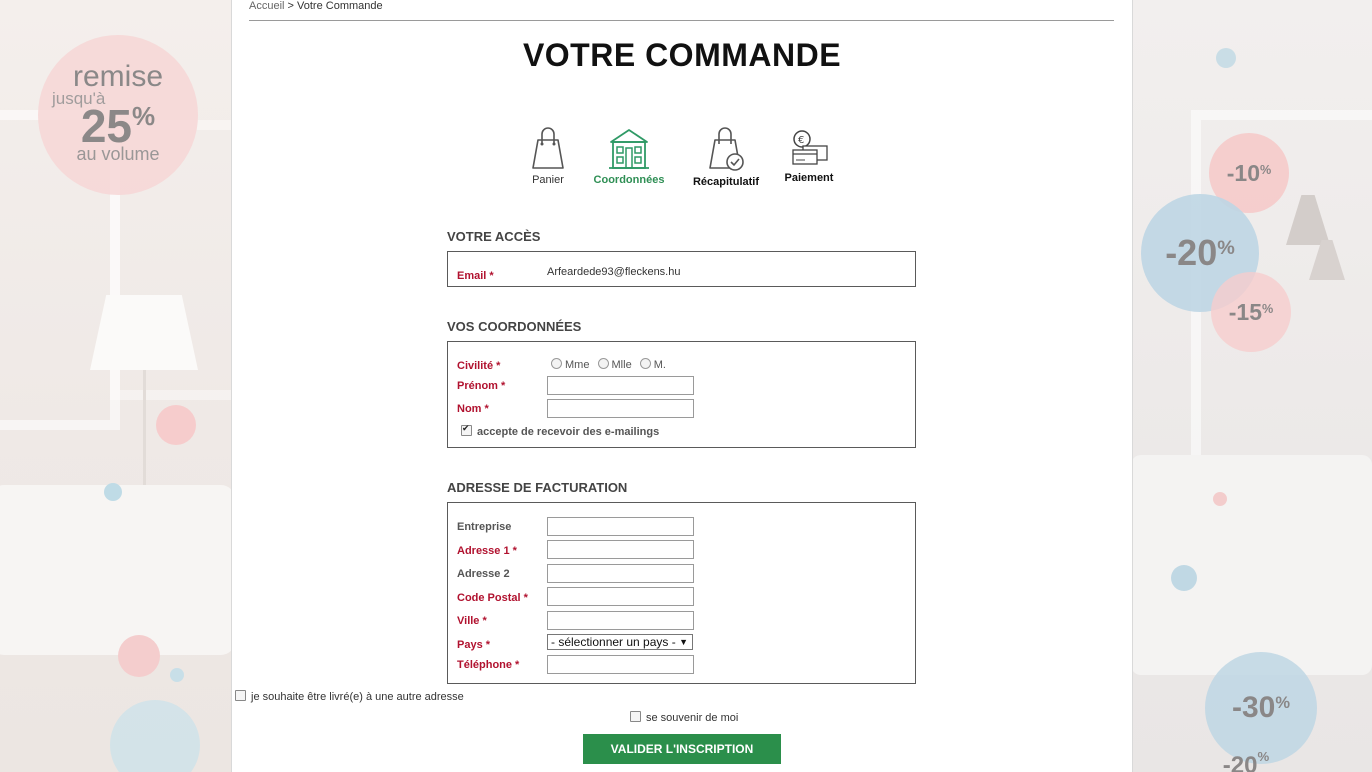 The height and width of the screenshot is (772, 1372). I want to click on access-box: Email * Arfeardede93@fleckens.hu, so click(681, 269).